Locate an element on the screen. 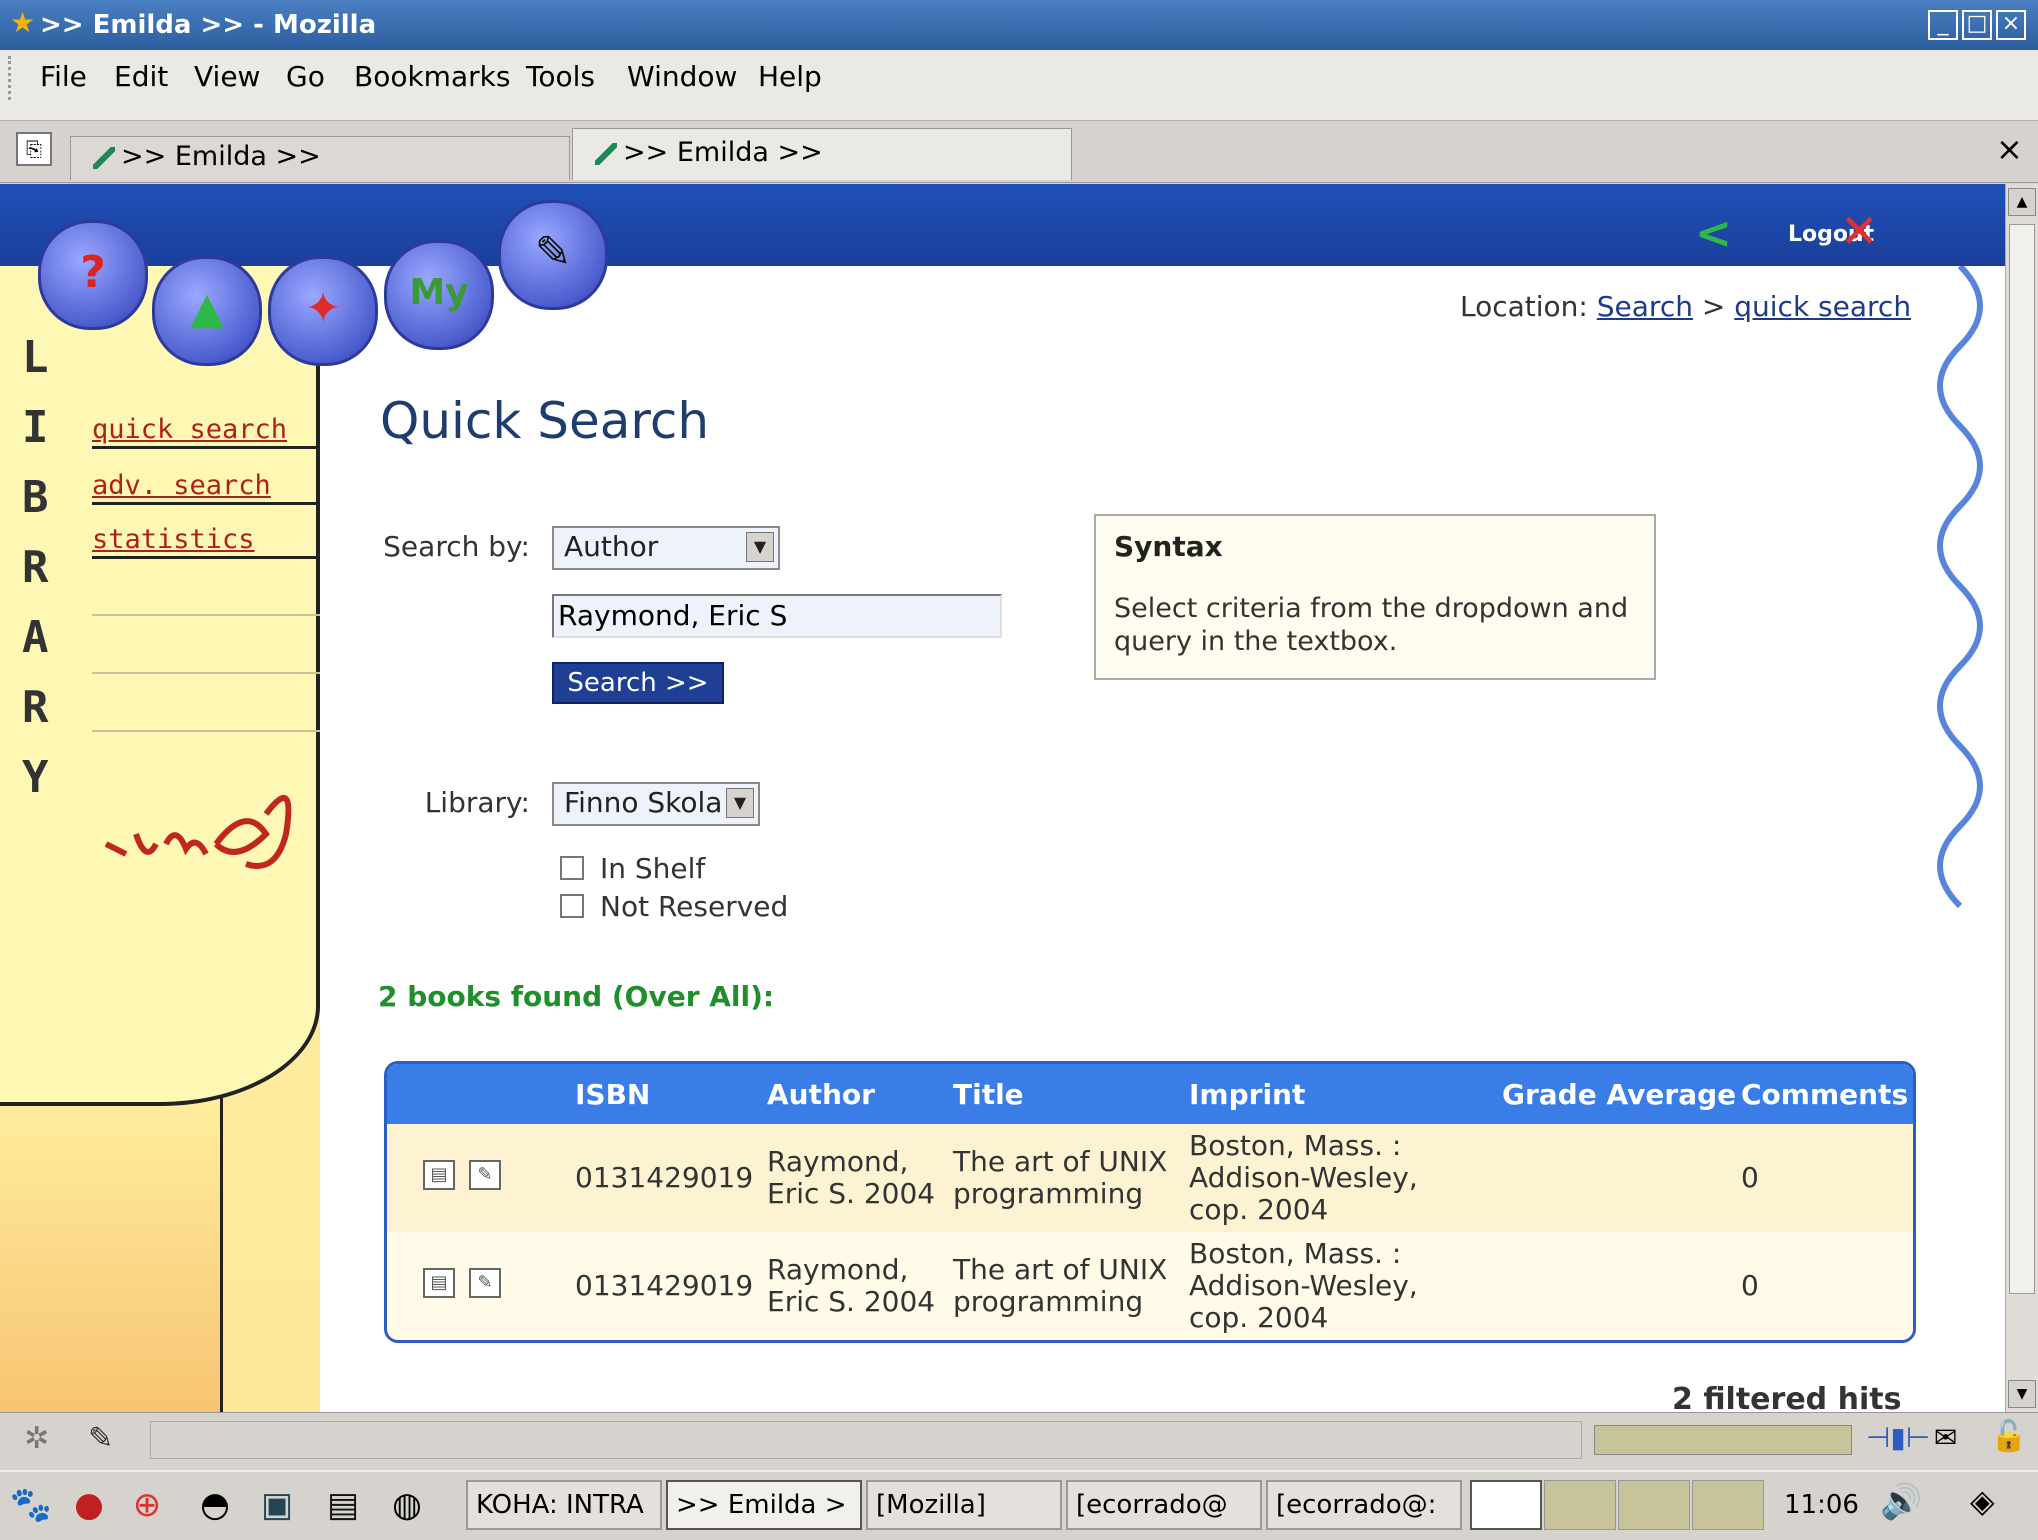  menu-bookmarks: Bookmarks is located at coordinates (432, 76).